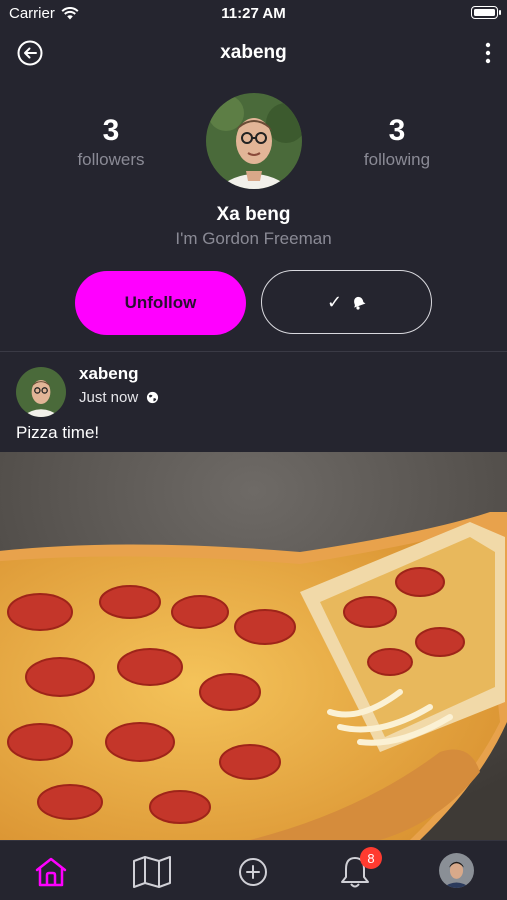 The width and height of the screenshot is (507, 900). I want to click on profile-name: Xa beng, so click(253, 214).